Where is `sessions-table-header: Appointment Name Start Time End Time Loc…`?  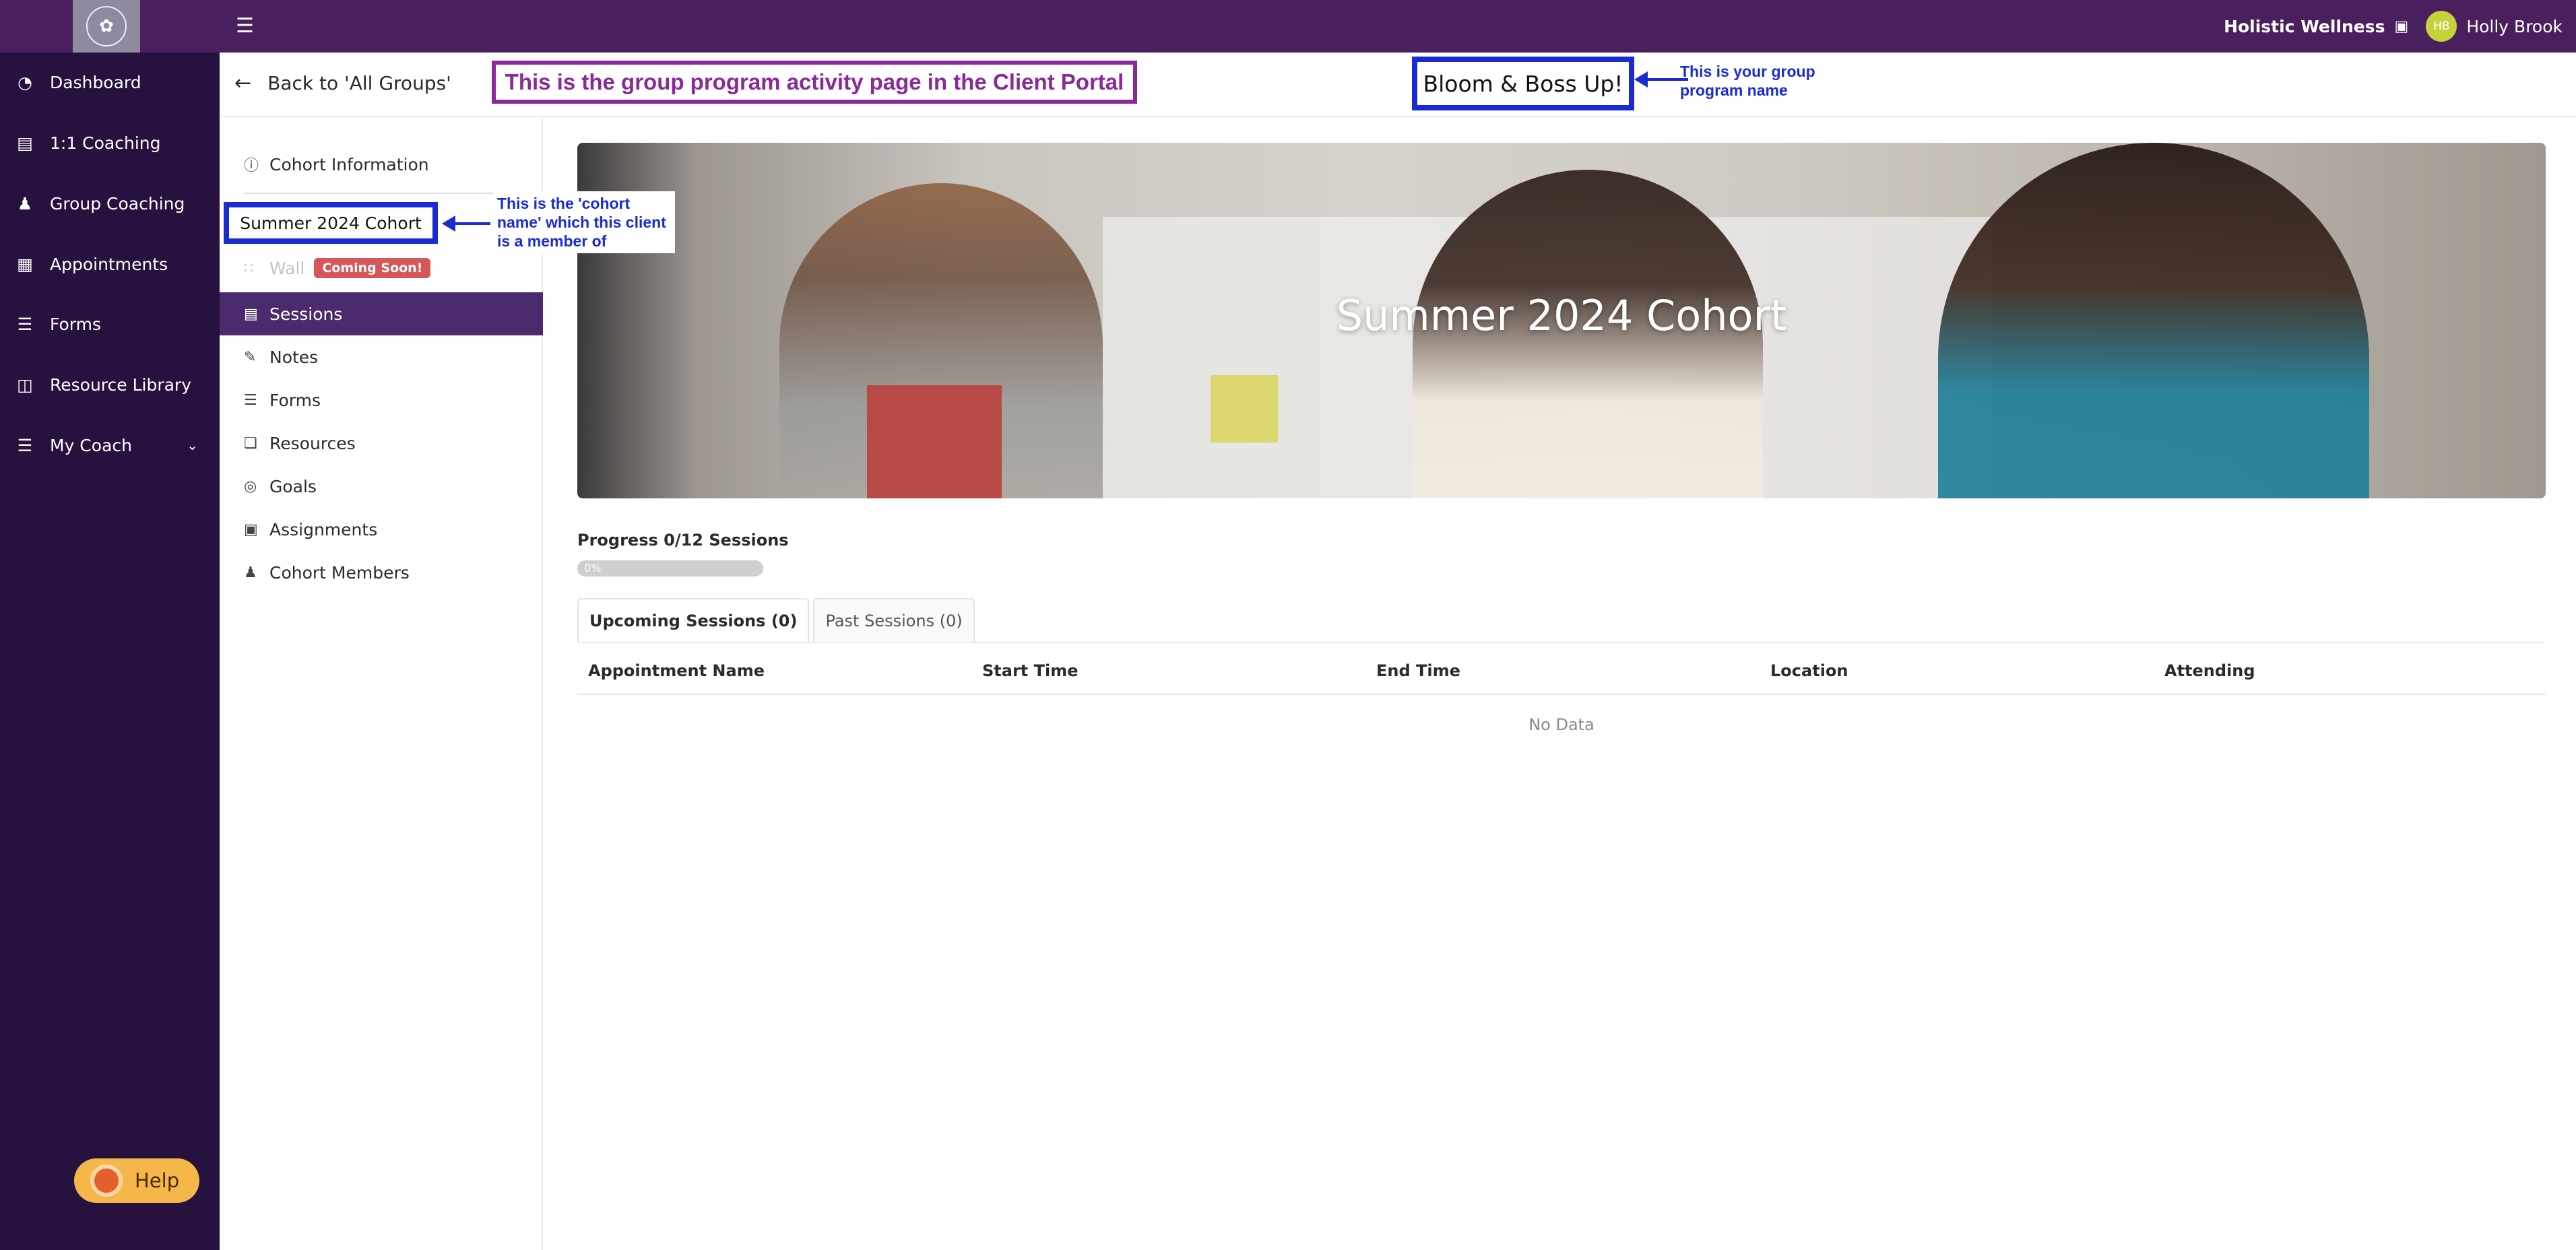 sessions-table-header: Appointment Name Start Time End Time Loc… is located at coordinates (1562, 671).